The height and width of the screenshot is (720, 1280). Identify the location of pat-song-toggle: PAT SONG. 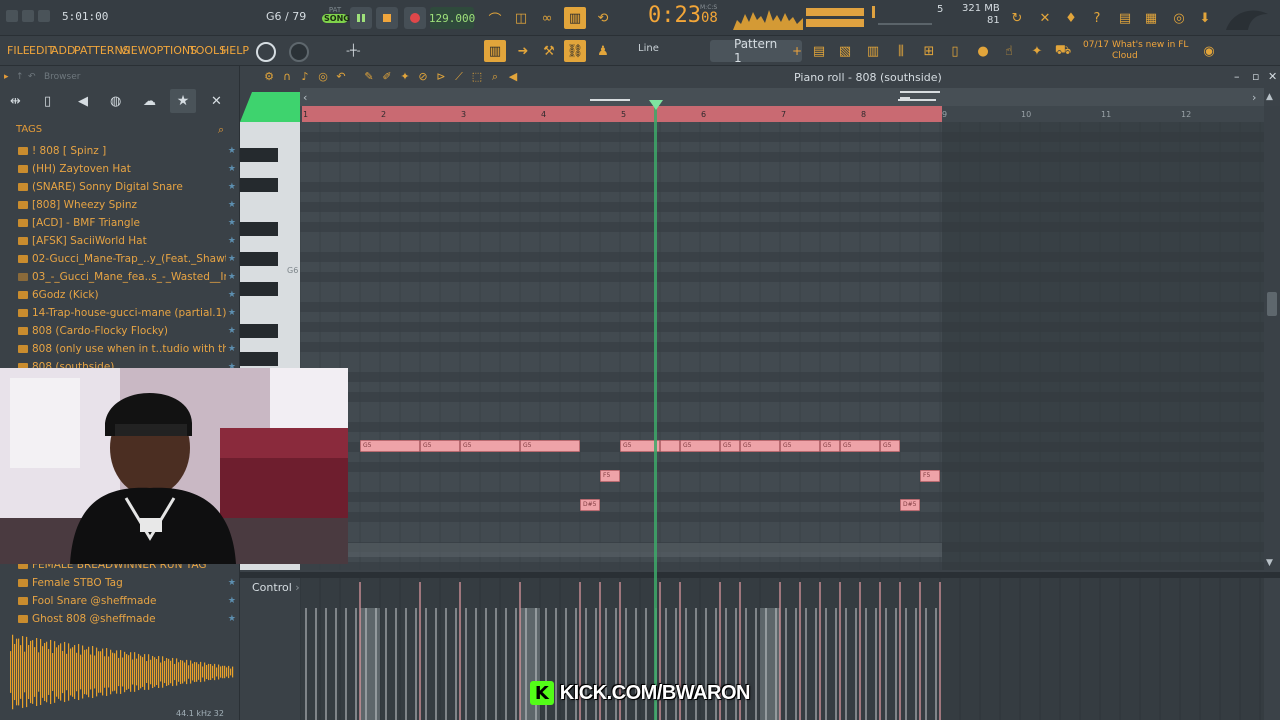
(336, 18).